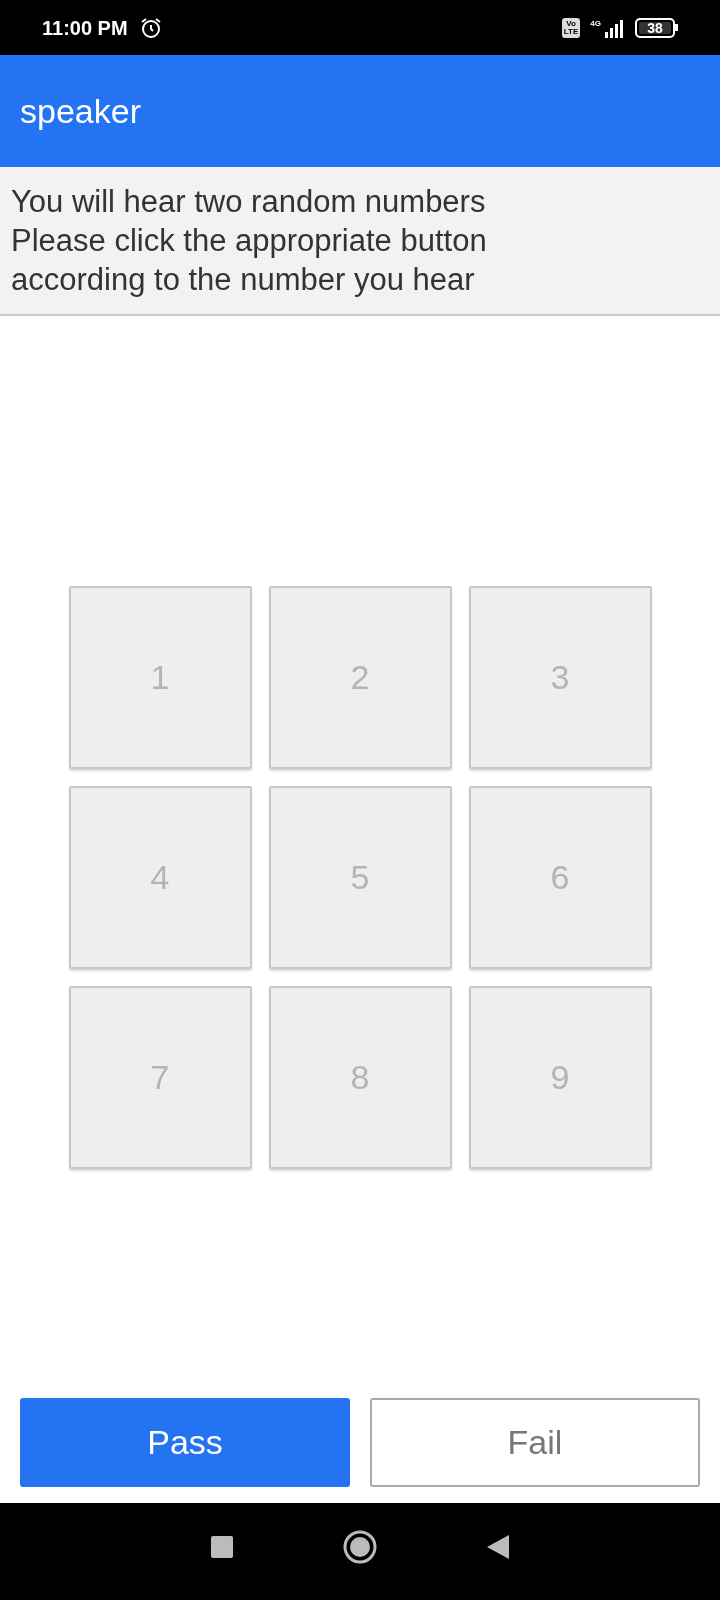 The image size is (720, 1600). What do you see at coordinates (185, 1442) in the screenshot?
I see `pass-button: Pass` at bounding box center [185, 1442].